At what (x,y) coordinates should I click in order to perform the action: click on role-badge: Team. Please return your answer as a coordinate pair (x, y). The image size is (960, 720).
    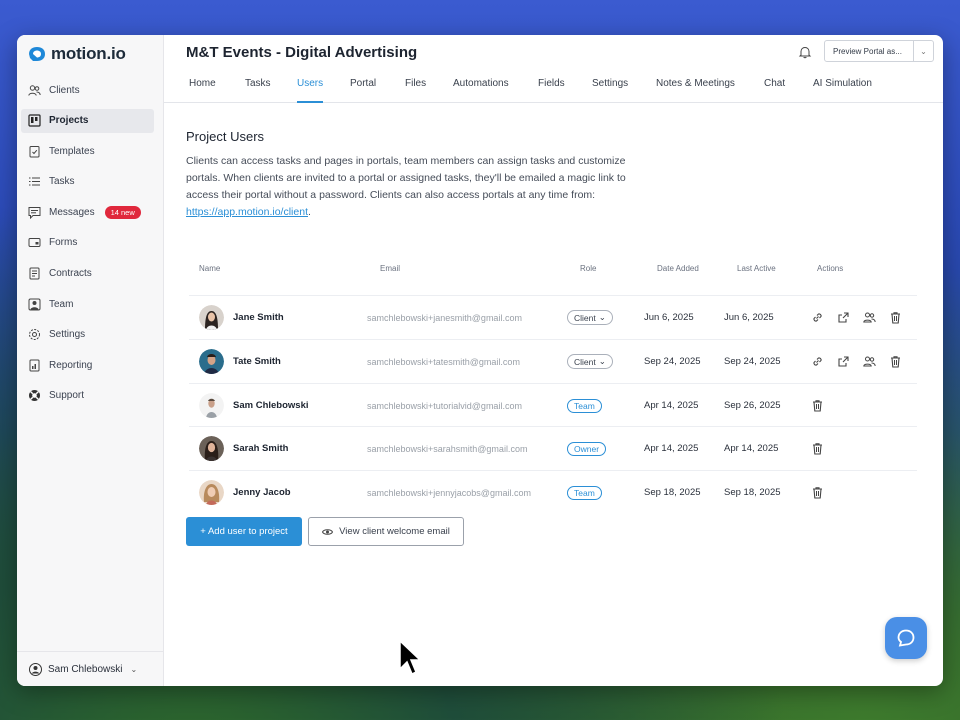
    Looking at the image, I should click on (584, 492).